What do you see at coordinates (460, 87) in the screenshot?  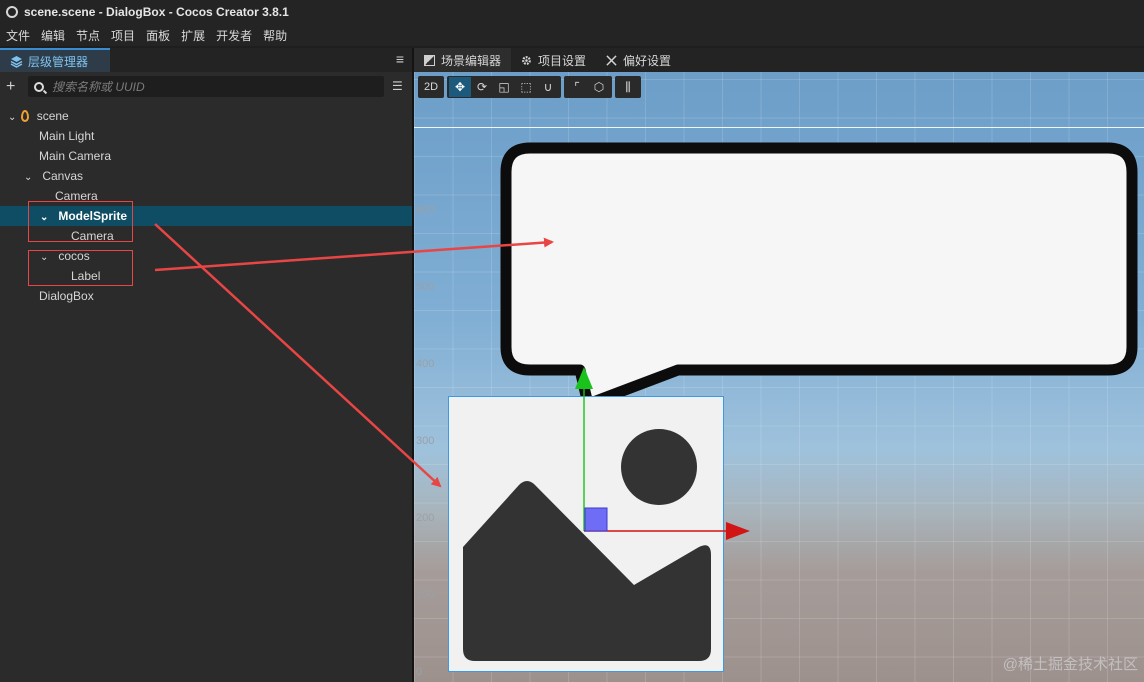 I see `move-tool-icon: ✥` at bounding box center [460, 87].